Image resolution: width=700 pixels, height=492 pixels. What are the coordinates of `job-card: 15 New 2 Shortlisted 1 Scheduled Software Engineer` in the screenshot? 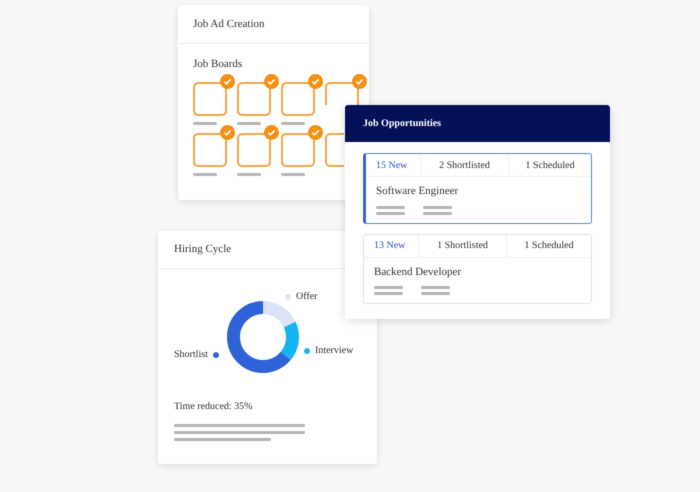 It's located at (477, 188).